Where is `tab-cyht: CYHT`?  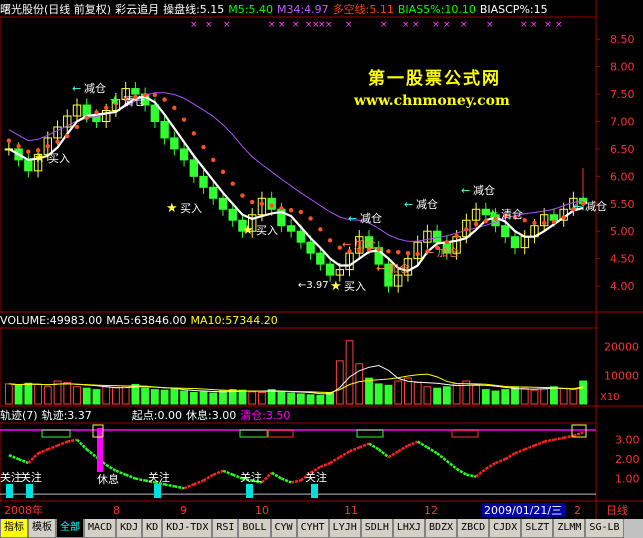
tab-cyht: CYHT is located at coordinates (312, 528).